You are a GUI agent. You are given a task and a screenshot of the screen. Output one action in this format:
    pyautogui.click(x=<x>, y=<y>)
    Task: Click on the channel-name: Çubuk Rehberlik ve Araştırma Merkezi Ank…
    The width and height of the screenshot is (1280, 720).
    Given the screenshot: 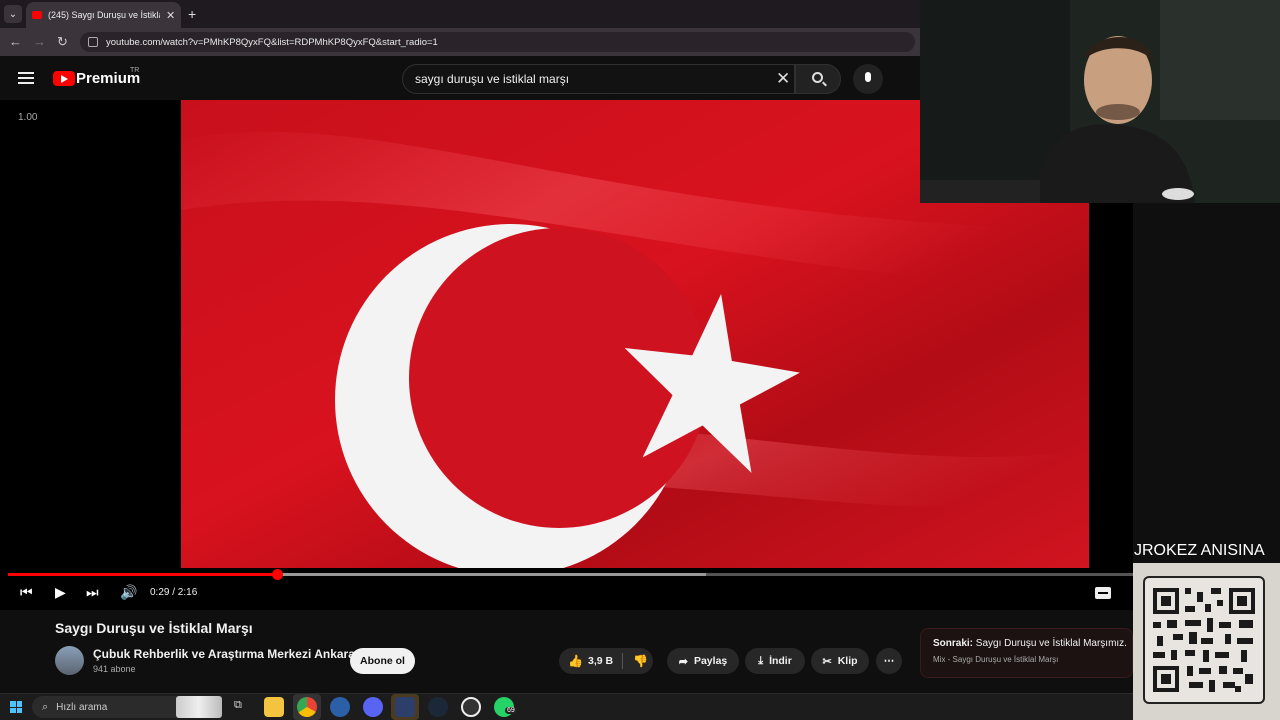 What is the action you would take?
    pyautogui.click(x=224, y=654)
    